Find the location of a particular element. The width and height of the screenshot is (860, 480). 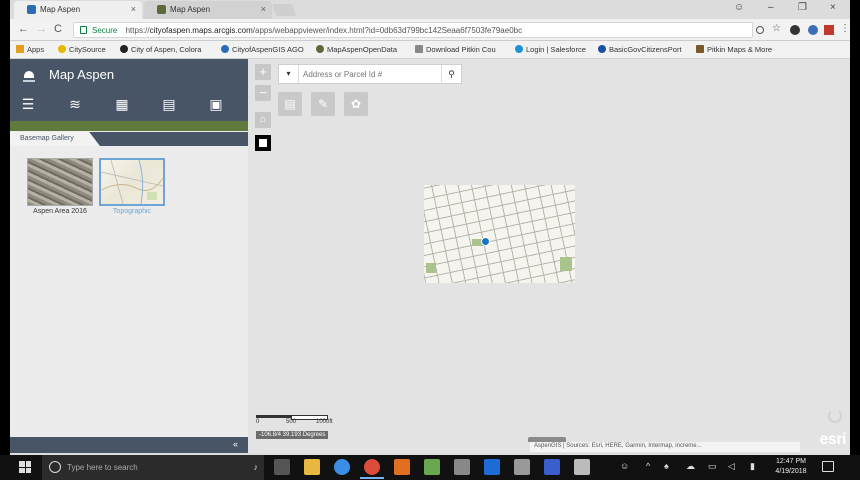

basemap-aspen-area-2016: Aspen Area 2016 is located at coordinates (60, 186).